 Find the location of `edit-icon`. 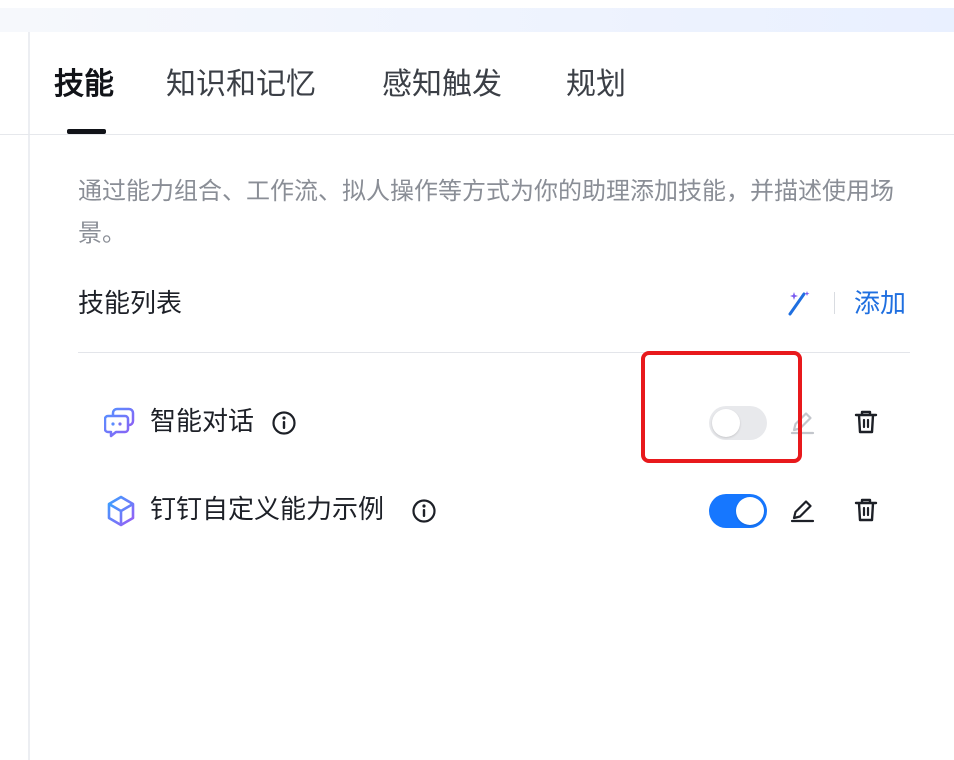

edit-icon is located at coordinates (802, 510).